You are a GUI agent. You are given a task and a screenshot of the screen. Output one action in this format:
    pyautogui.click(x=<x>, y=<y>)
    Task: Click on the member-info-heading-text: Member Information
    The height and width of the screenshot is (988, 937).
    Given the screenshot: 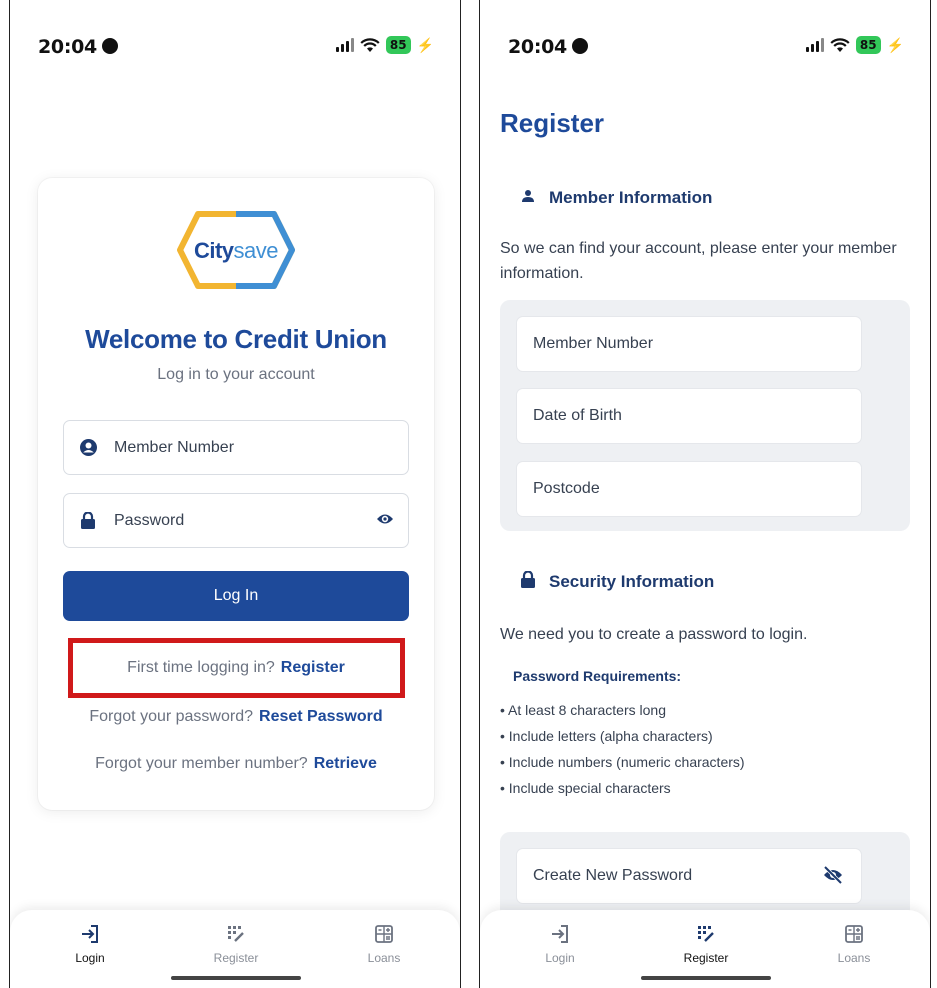 What is the action you would take?
    pyautogui.click(x=631, y=197)
    